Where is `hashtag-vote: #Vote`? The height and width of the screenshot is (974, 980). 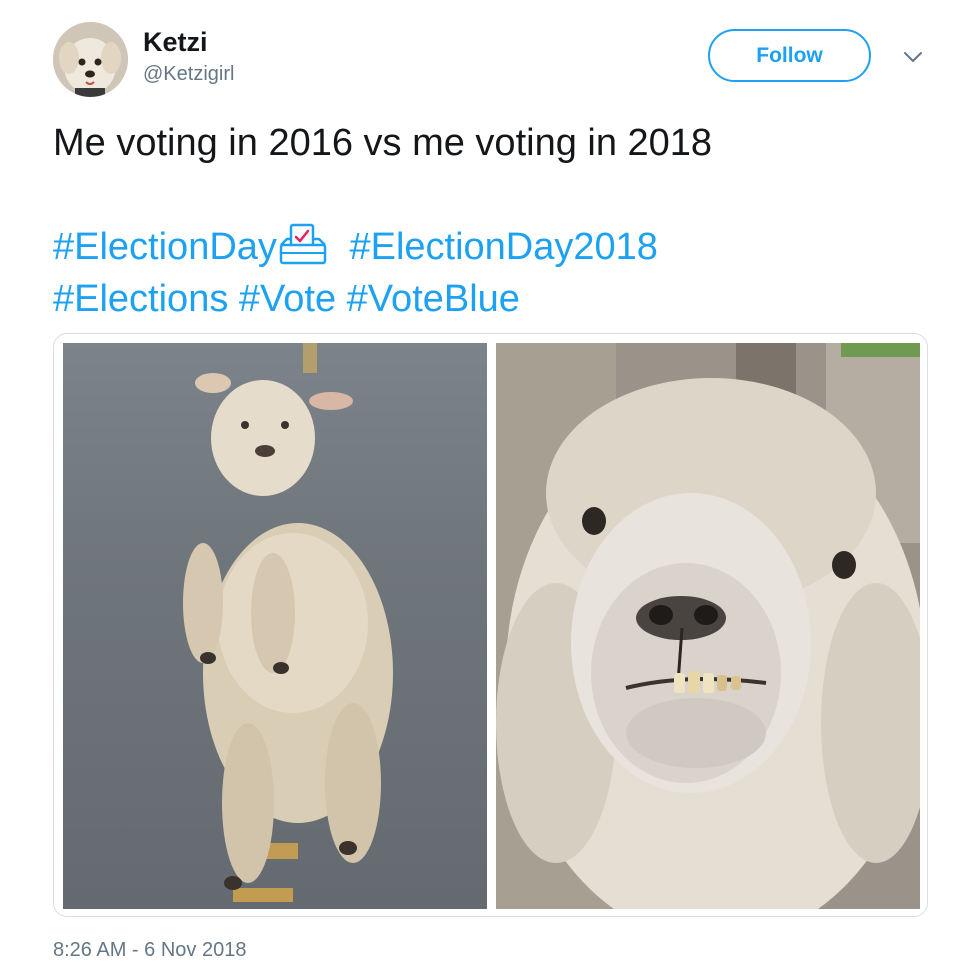 hashtag-vote: #Vote is located at coordinates (287, 299).